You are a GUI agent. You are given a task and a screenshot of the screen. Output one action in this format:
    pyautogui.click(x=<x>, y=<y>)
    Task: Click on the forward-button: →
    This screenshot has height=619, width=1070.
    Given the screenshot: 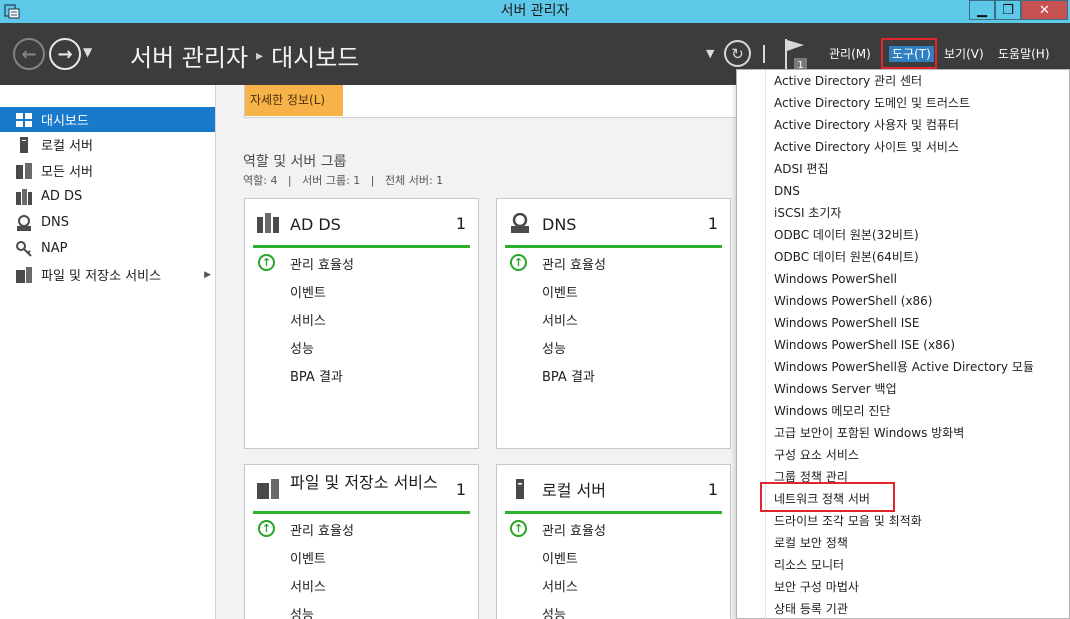 What is the action you would take?
    pyautogui.click(x=65, y=54)
    